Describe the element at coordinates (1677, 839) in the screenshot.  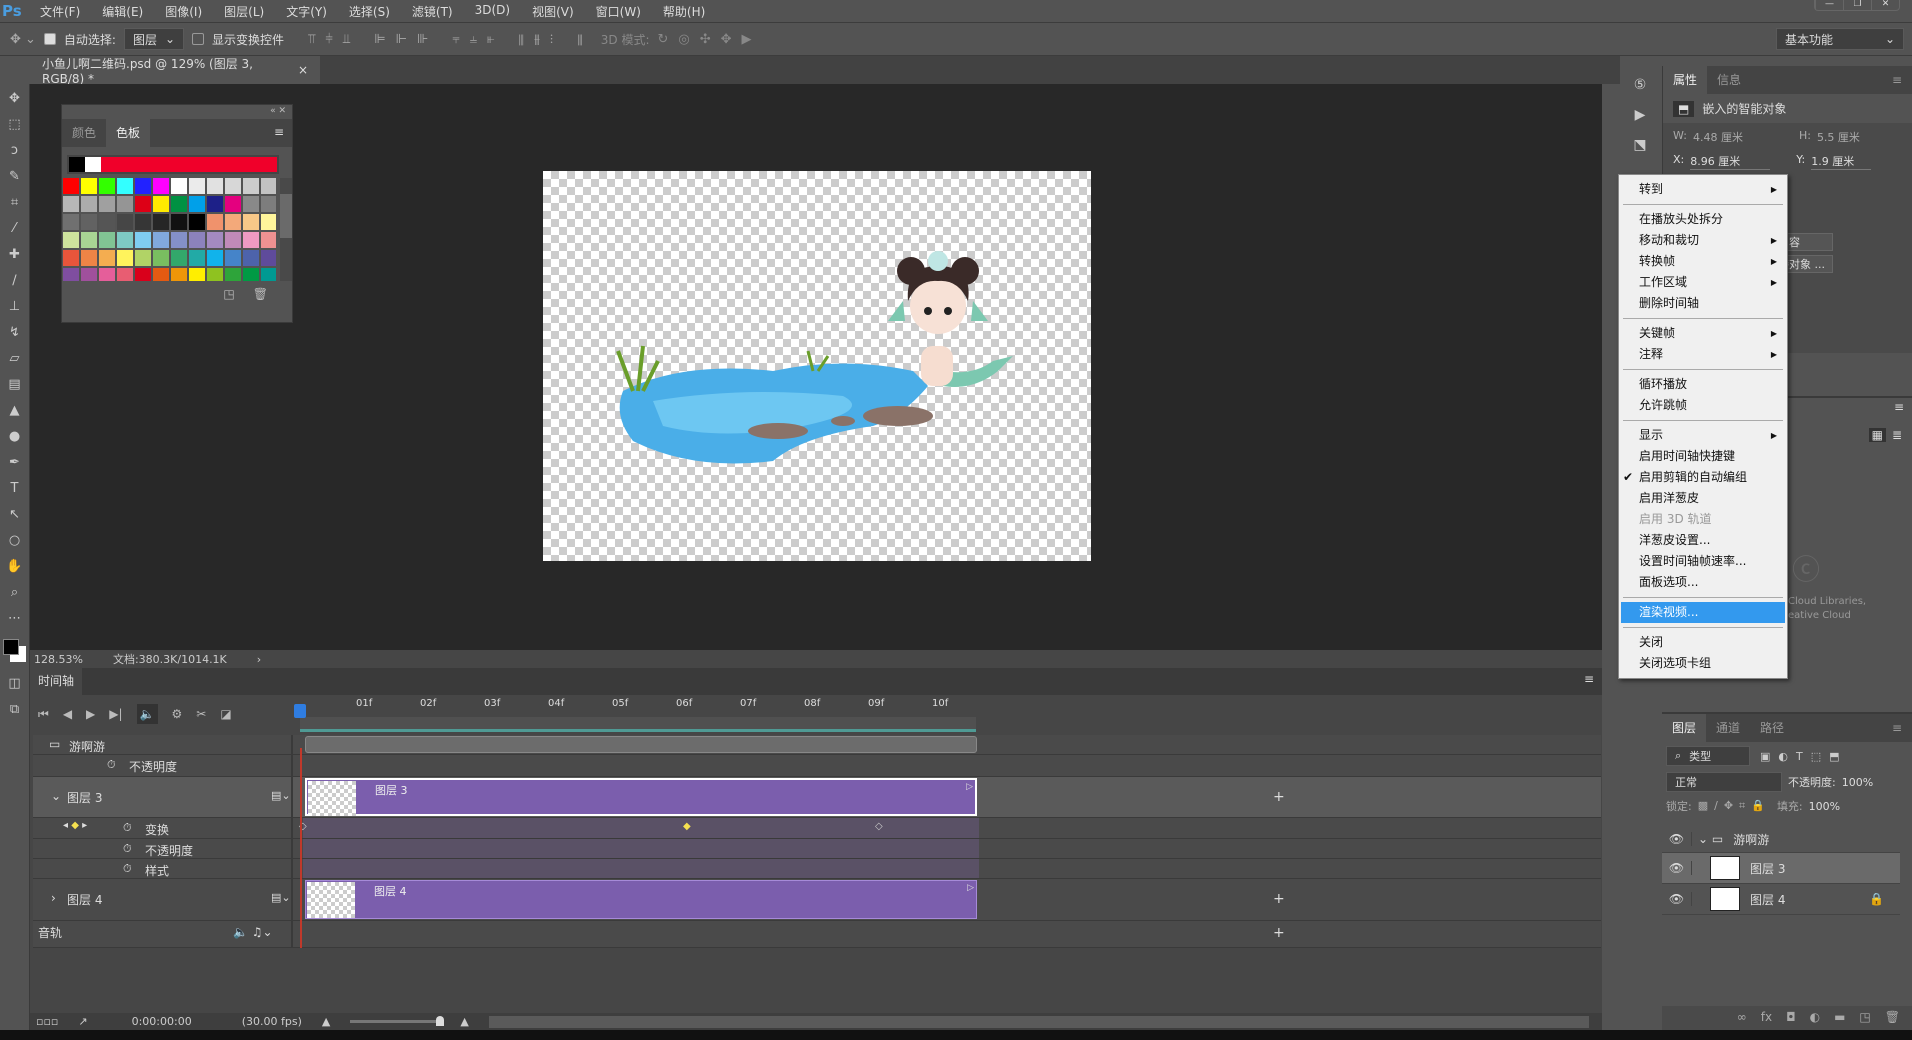
I see `visibility-eye-icon: 👁` at that location.